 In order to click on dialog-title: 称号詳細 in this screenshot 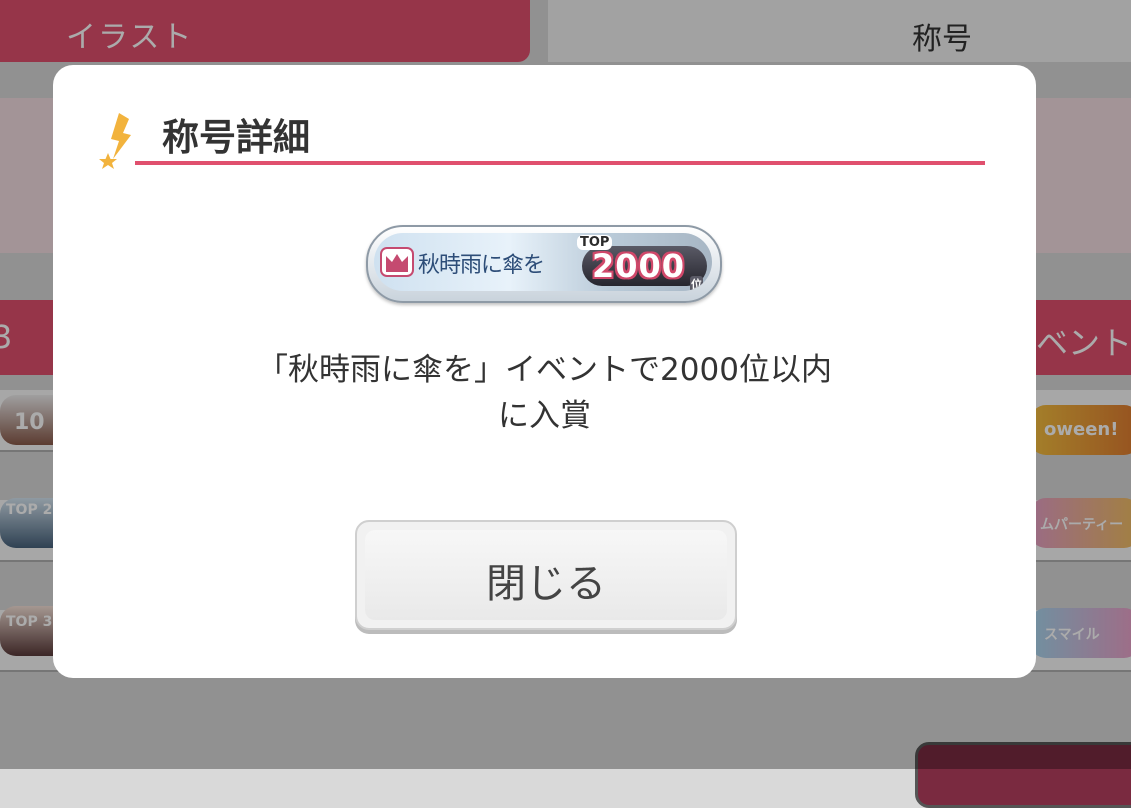, I will do `click(236, 137)`.